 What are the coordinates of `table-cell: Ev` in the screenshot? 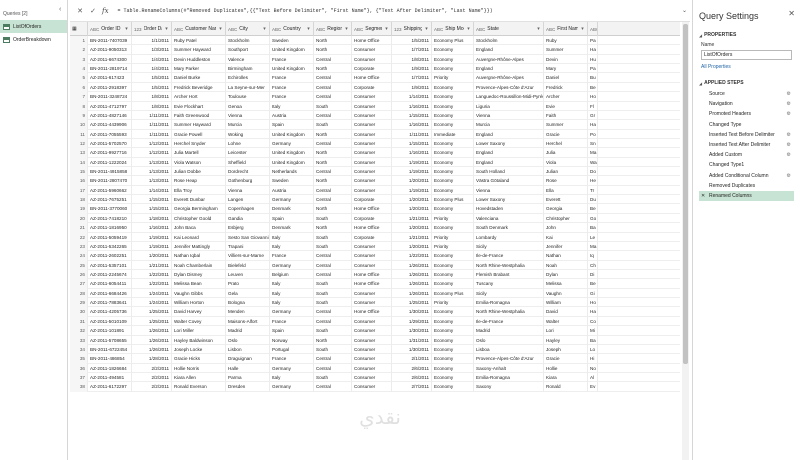 It's located at (593, 387).